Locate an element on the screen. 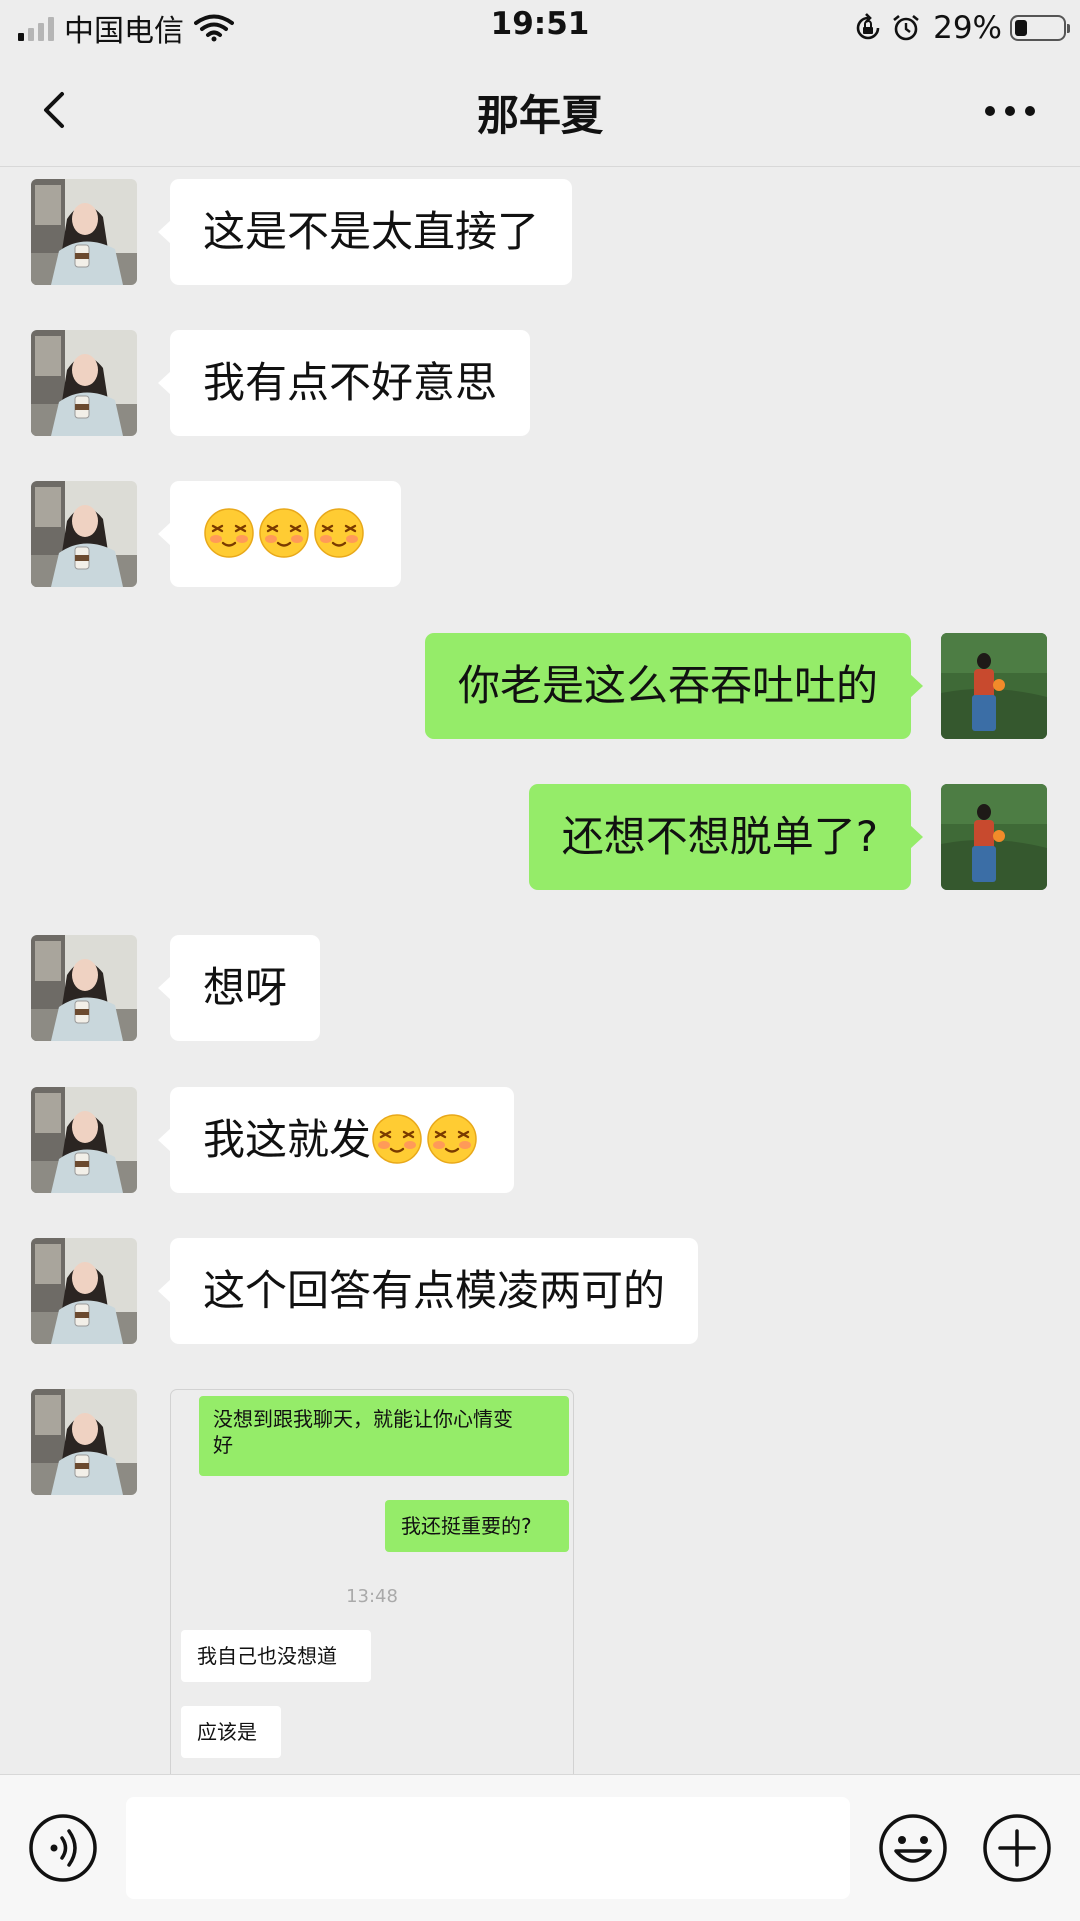 The height and width of the screenshot is (1921, 1080). message-bubble: 我这就发 is located at coordinates (336, 1140).